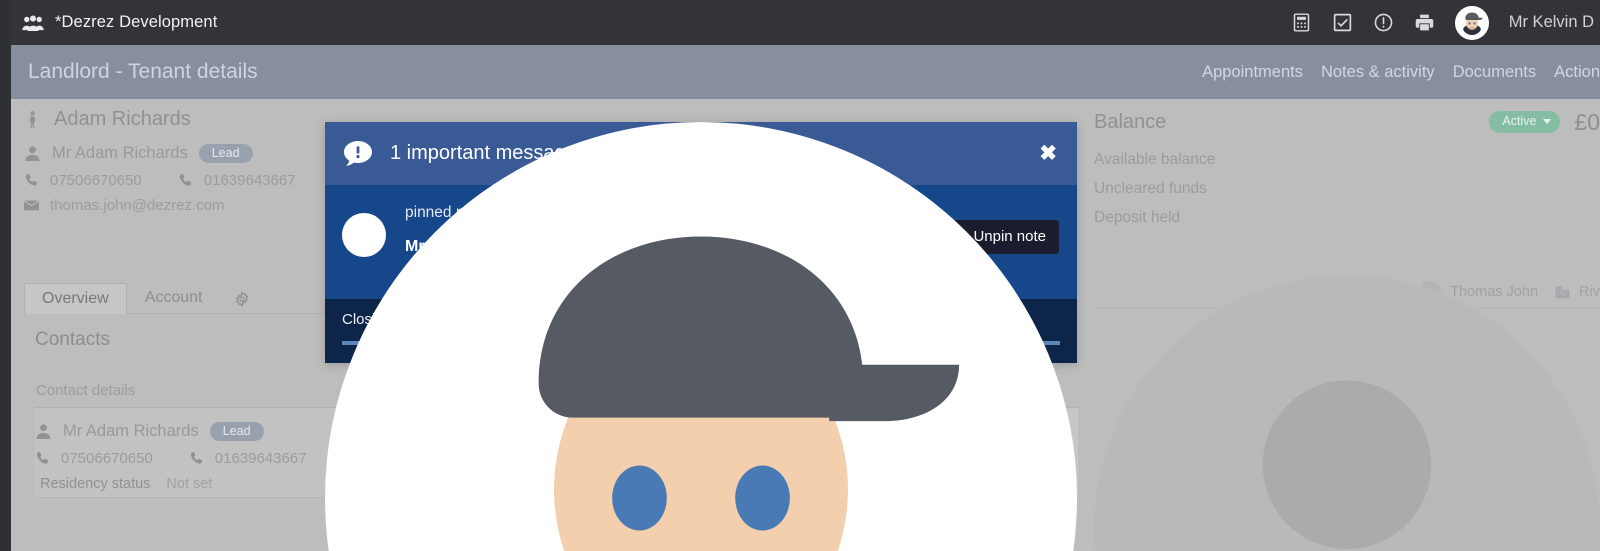 This screenshot has width=1600, height=551. What do you see at coordinates (107, 458) in the screenshot?
I see `row-phone-mobile: 07506670650` at bounding box center [107, 458].